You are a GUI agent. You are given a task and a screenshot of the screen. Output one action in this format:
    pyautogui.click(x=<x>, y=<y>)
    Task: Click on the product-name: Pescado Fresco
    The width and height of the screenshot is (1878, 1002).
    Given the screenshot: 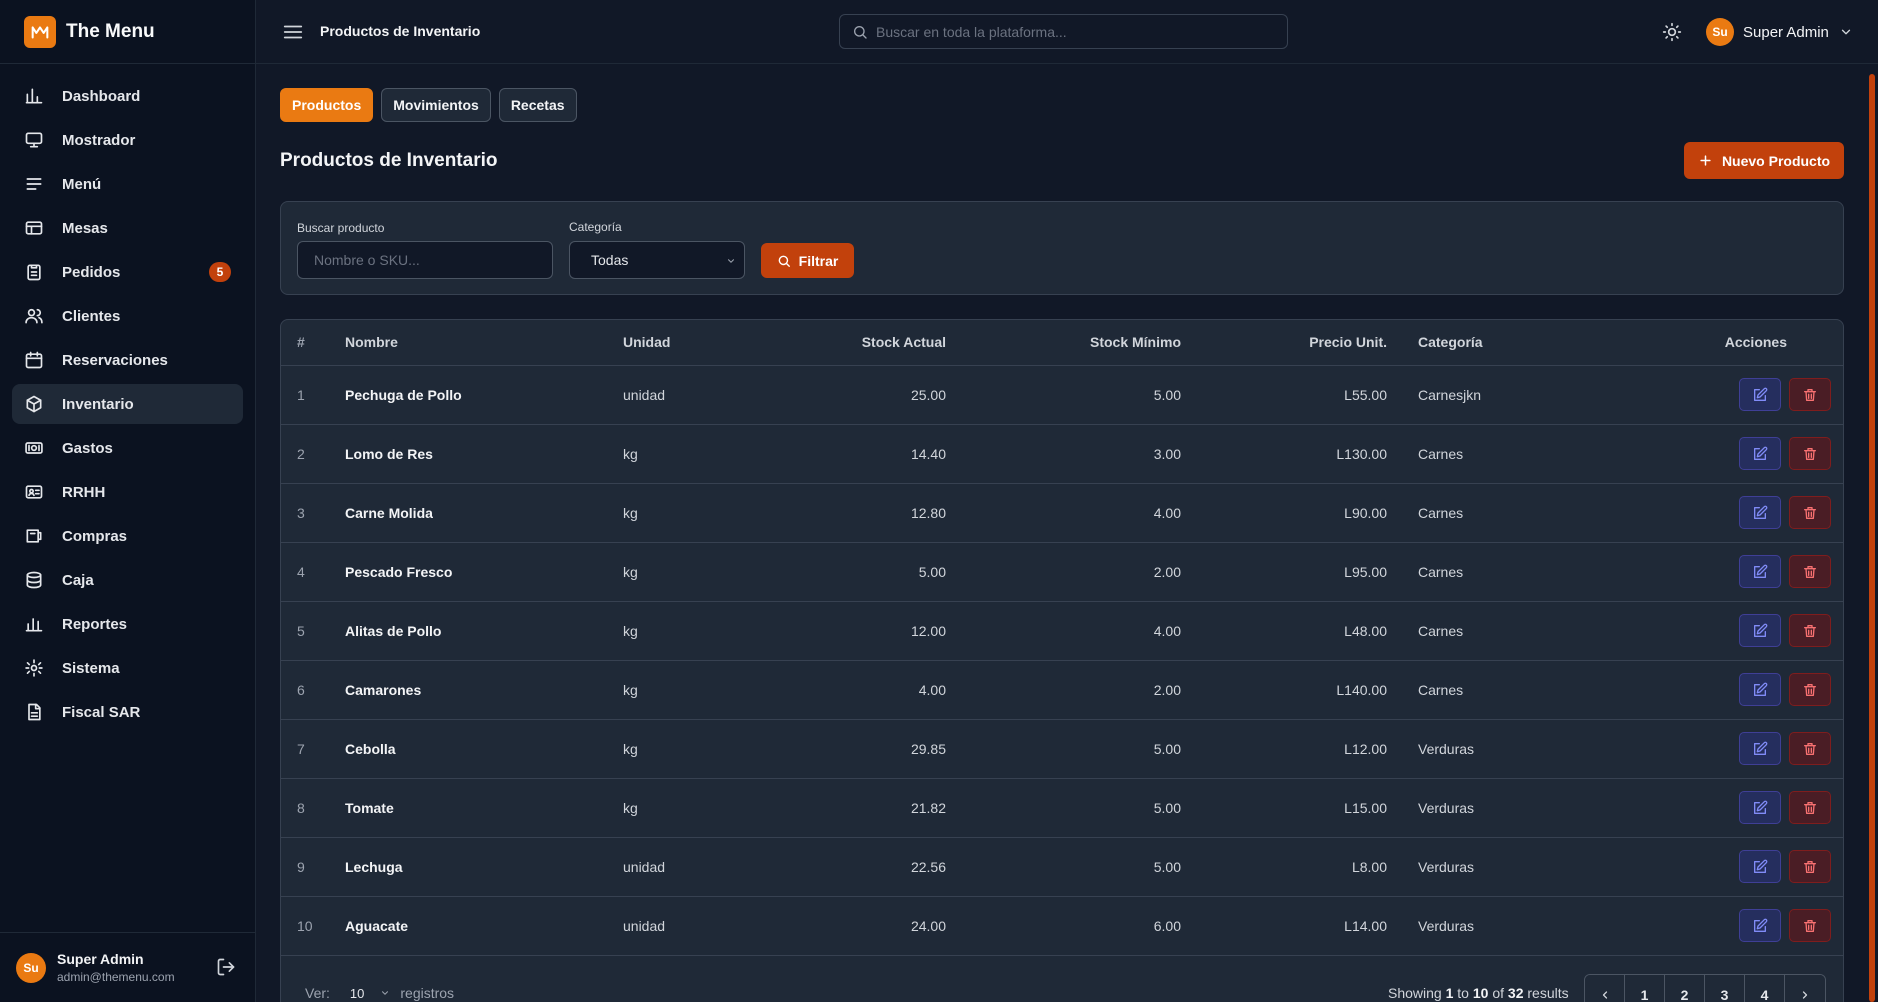 What is the action you would take?
    pyautogui.click(x=484, y=572)
    